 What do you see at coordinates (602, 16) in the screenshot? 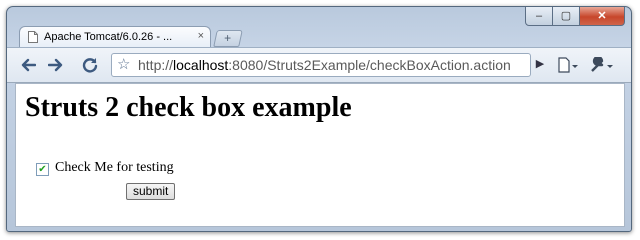
I see `close-button: ✕` at bounding box center [602, 16].